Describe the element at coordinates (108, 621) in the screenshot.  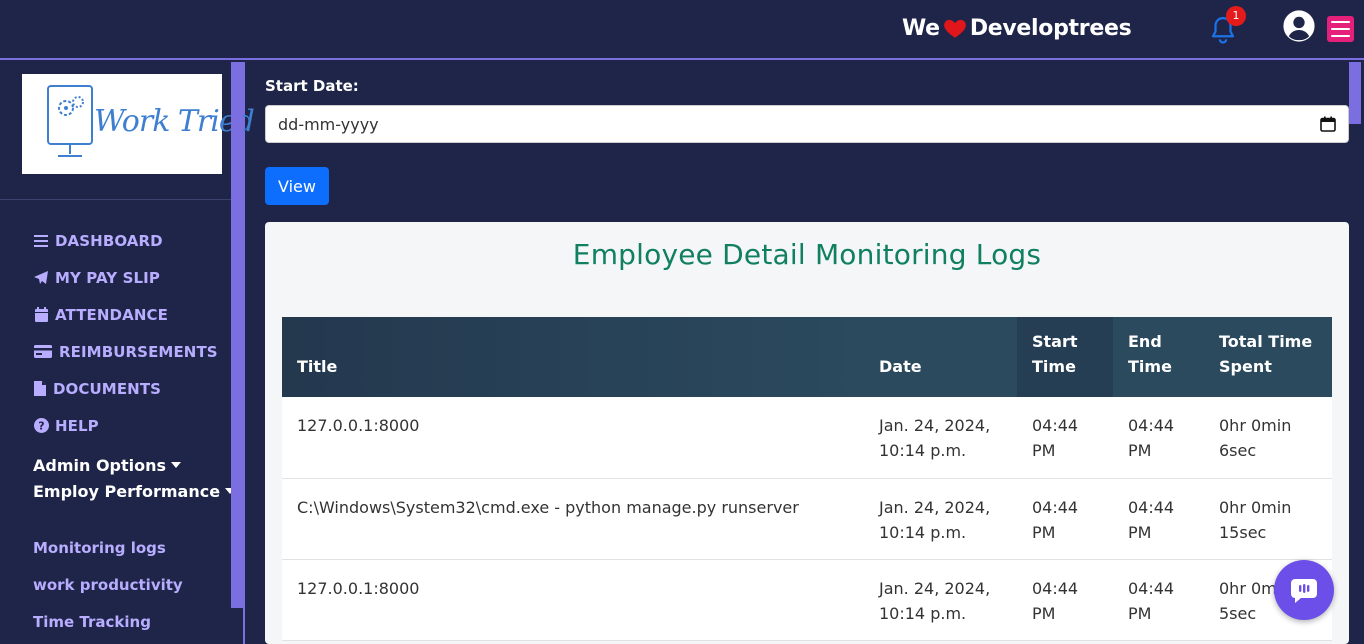
I see `sidebar-item-time-tracking: Time Tracking` at that location.